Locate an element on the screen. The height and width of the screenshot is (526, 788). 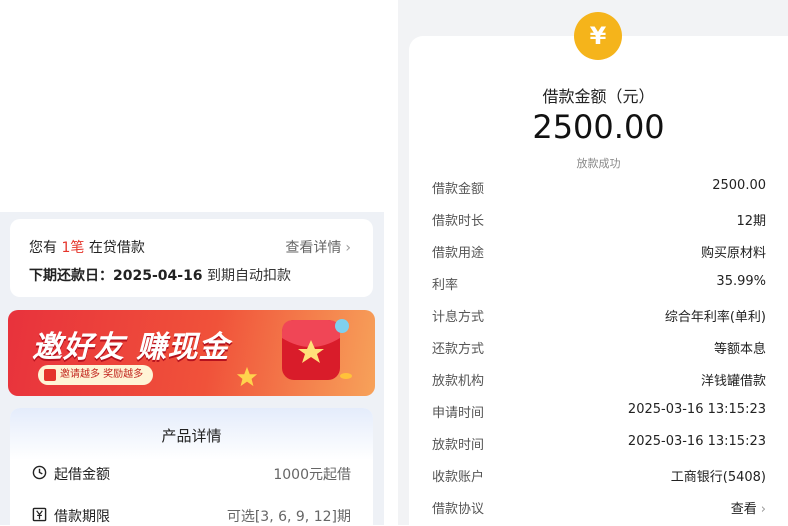
loan-term-row: 借款期限 可选[3, 6, 9, 12]期 is located at coordinates (191, 516).